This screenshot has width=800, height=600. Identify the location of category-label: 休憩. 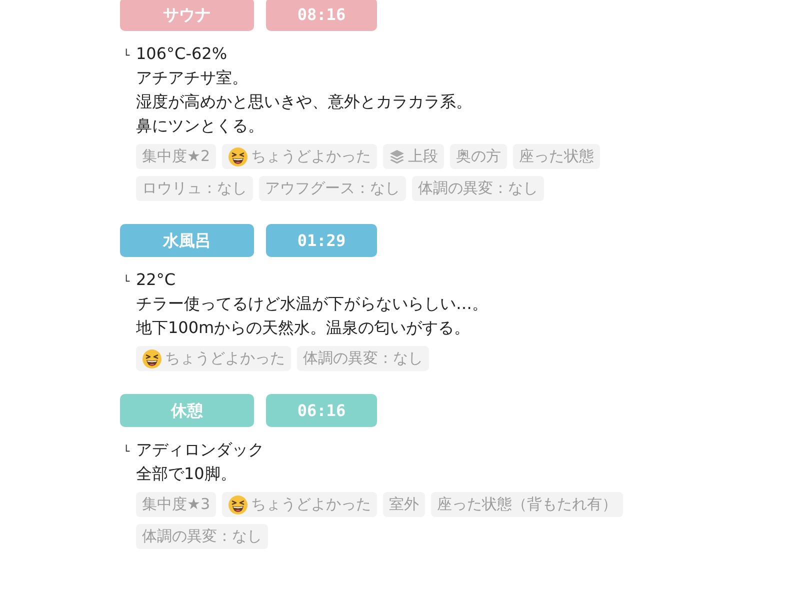
(187, 410).